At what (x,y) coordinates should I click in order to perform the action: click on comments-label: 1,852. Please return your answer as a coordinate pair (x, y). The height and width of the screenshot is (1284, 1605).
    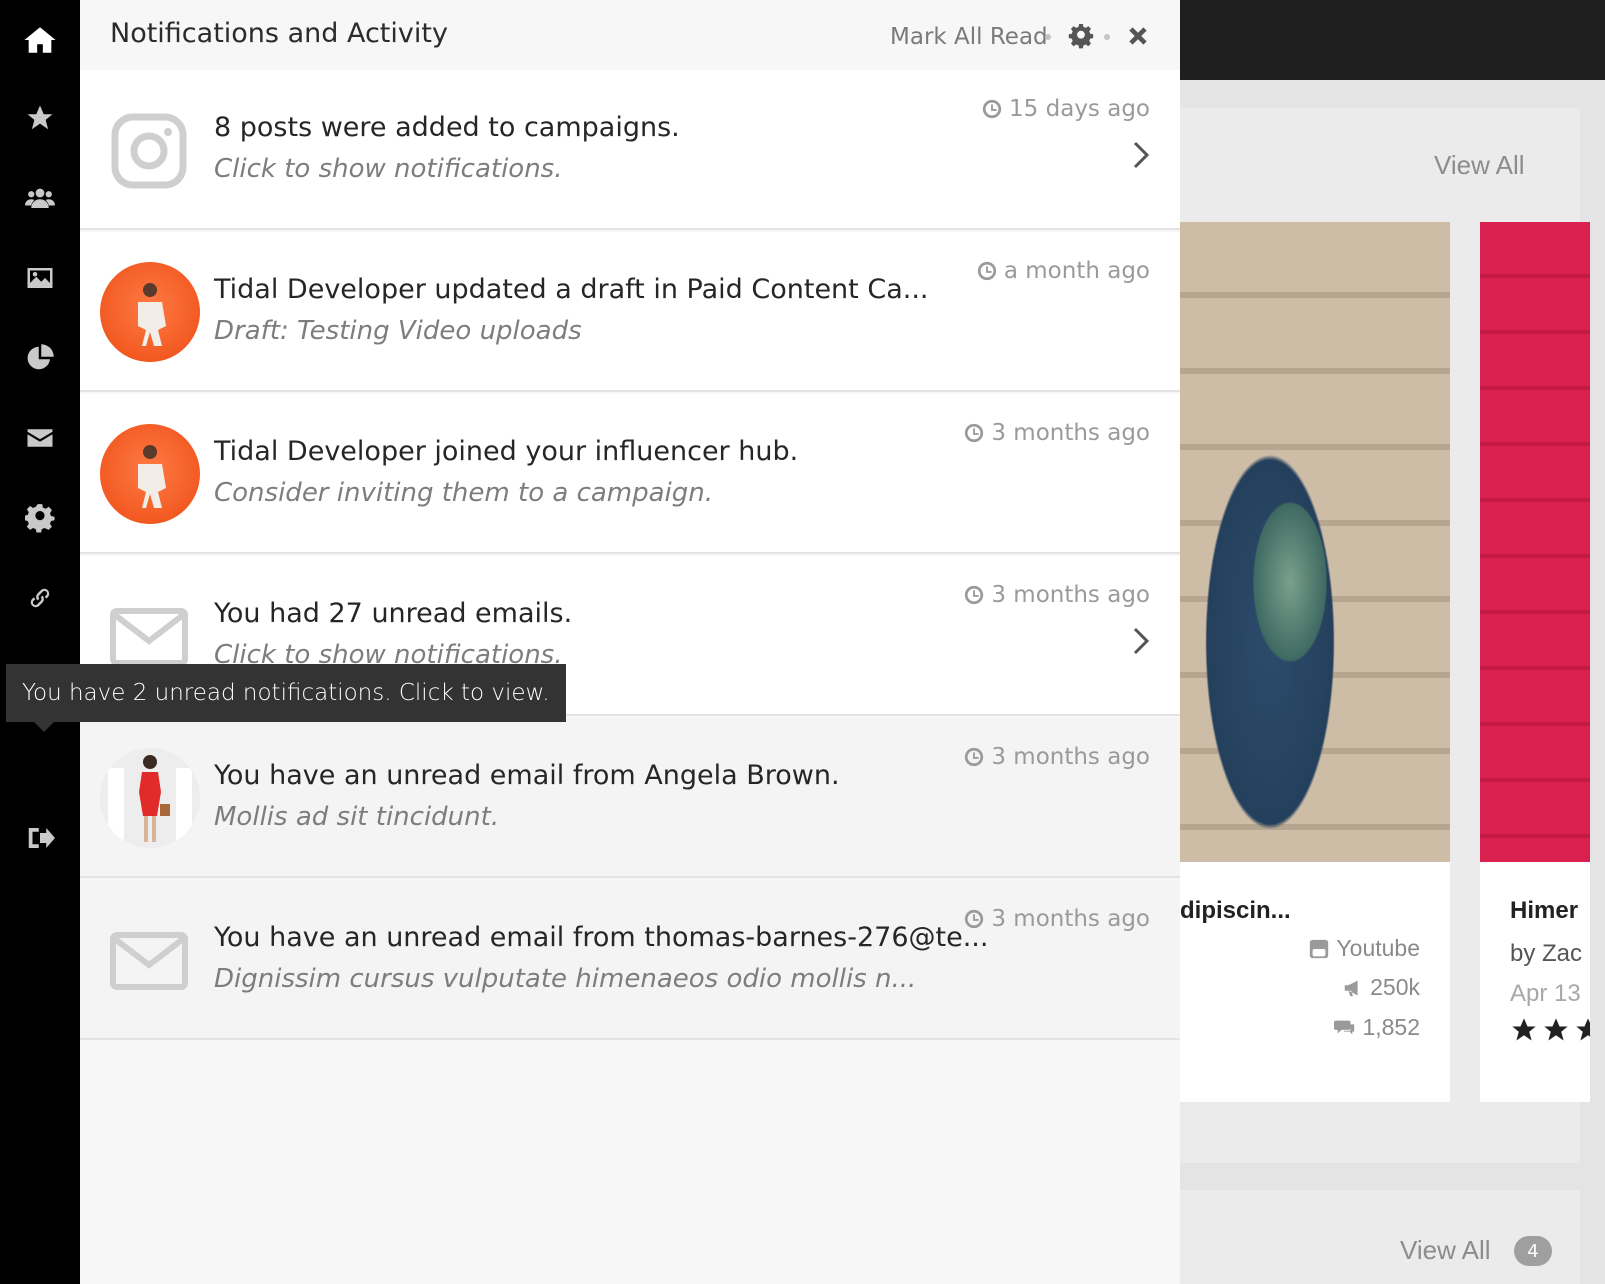
    Looking at the image, I should click on (1377, 1027).